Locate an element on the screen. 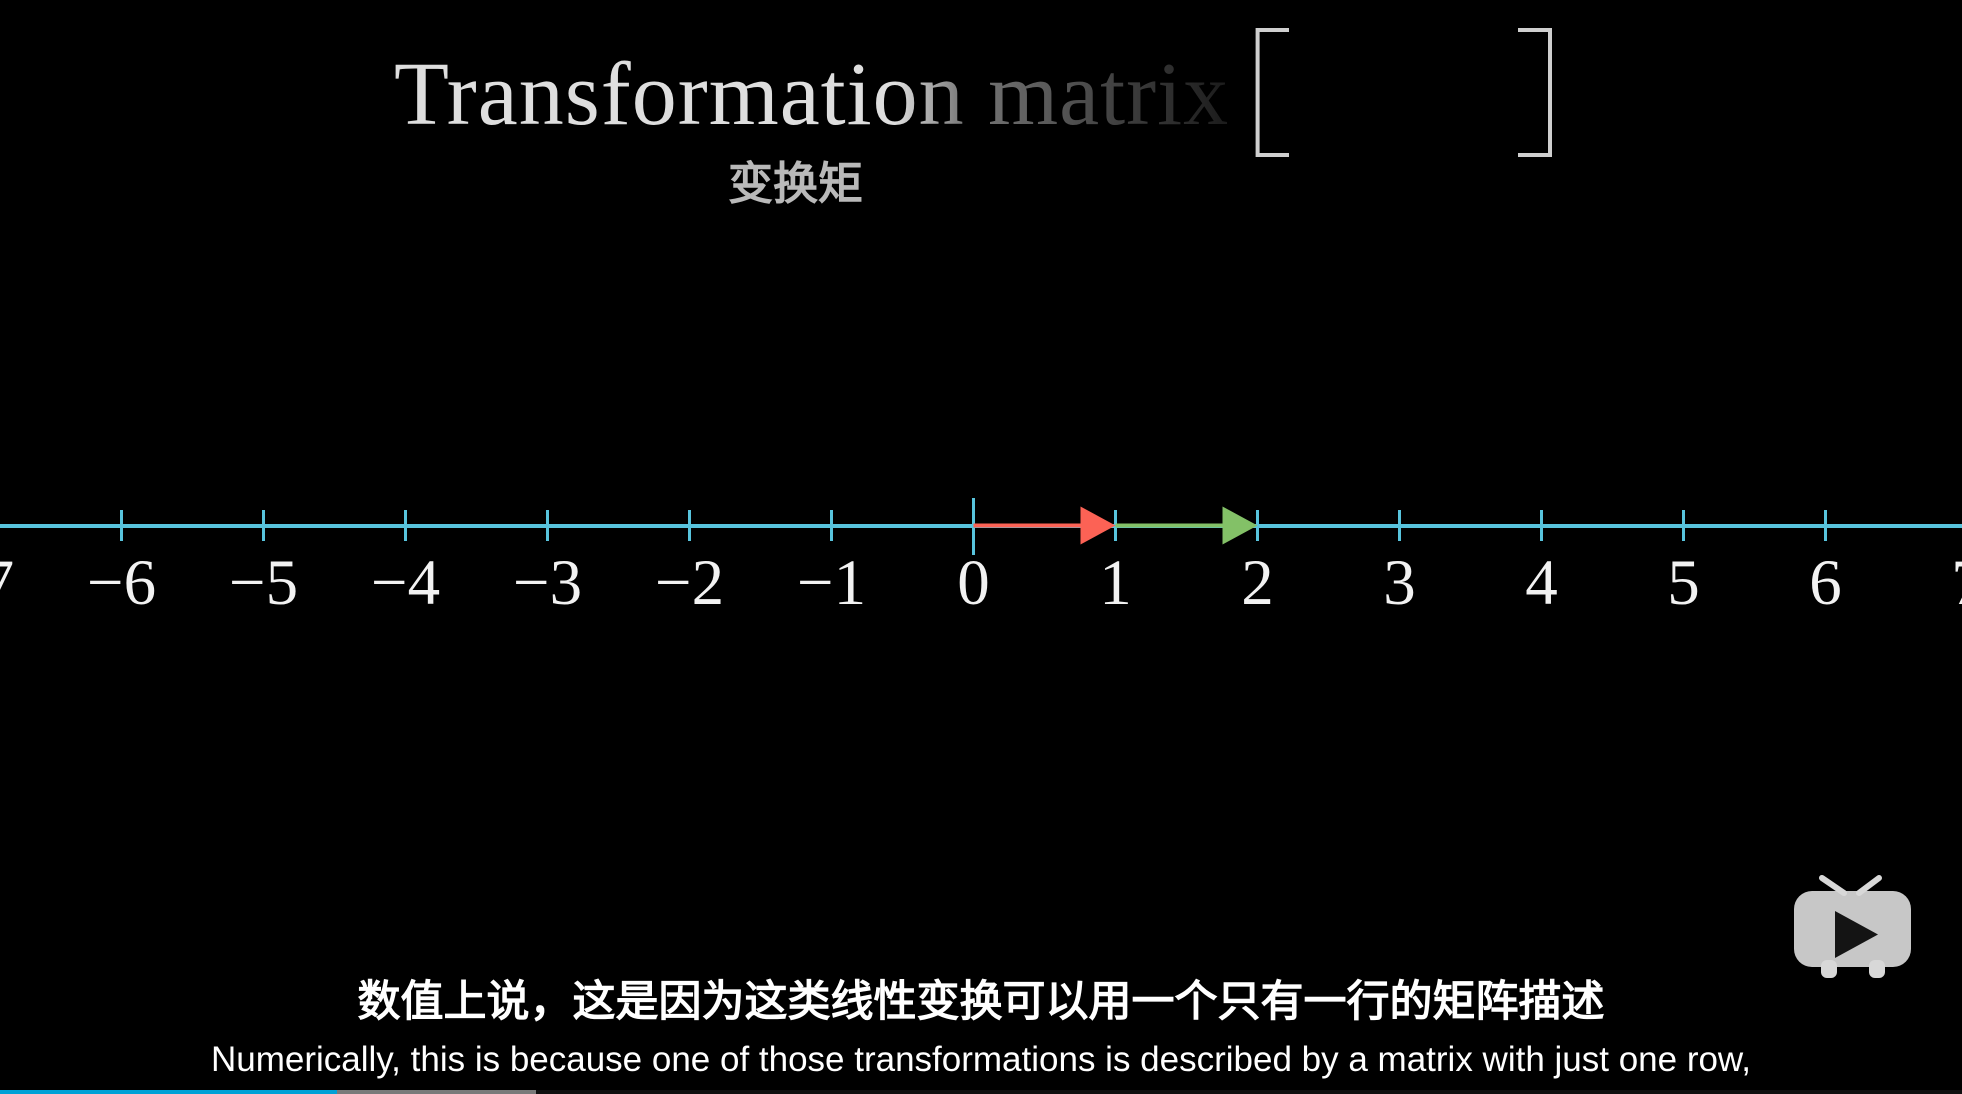 This screenshot has width=1962, height=1094. tick-label: 1 is located at coordinates (1115, 583).